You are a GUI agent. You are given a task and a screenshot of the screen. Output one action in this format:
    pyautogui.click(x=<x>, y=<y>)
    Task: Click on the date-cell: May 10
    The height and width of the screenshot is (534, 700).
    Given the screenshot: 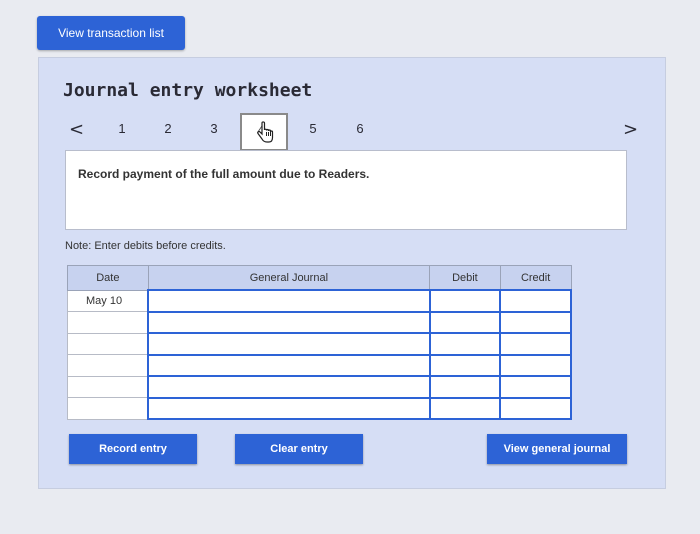 What is the action you would take?
    pyautogui.click(x=108, y=300)
    